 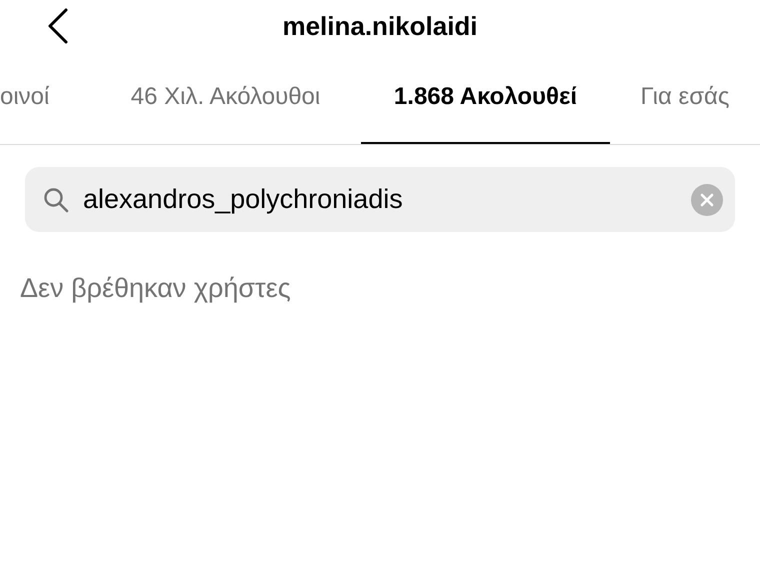 What do you see at coordinates (380, 26) in the screenshot?
I see `profile-username: melina.nikolaidi` at bounding box center [380, 26].